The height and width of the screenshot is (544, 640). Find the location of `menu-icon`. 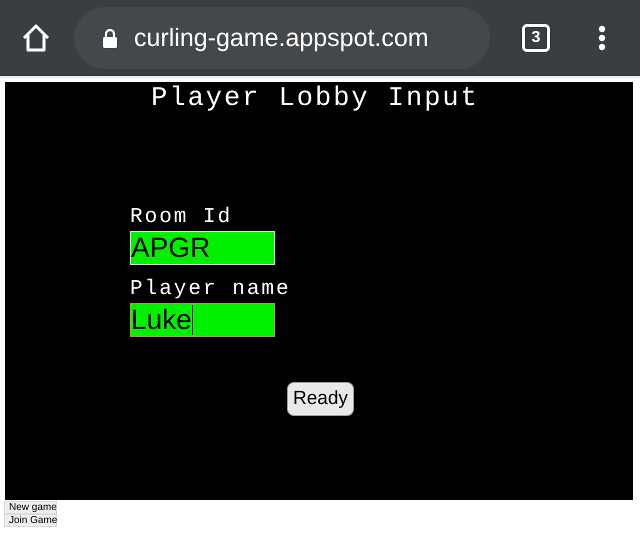

menu-icon is located at coordinates (602, 38).